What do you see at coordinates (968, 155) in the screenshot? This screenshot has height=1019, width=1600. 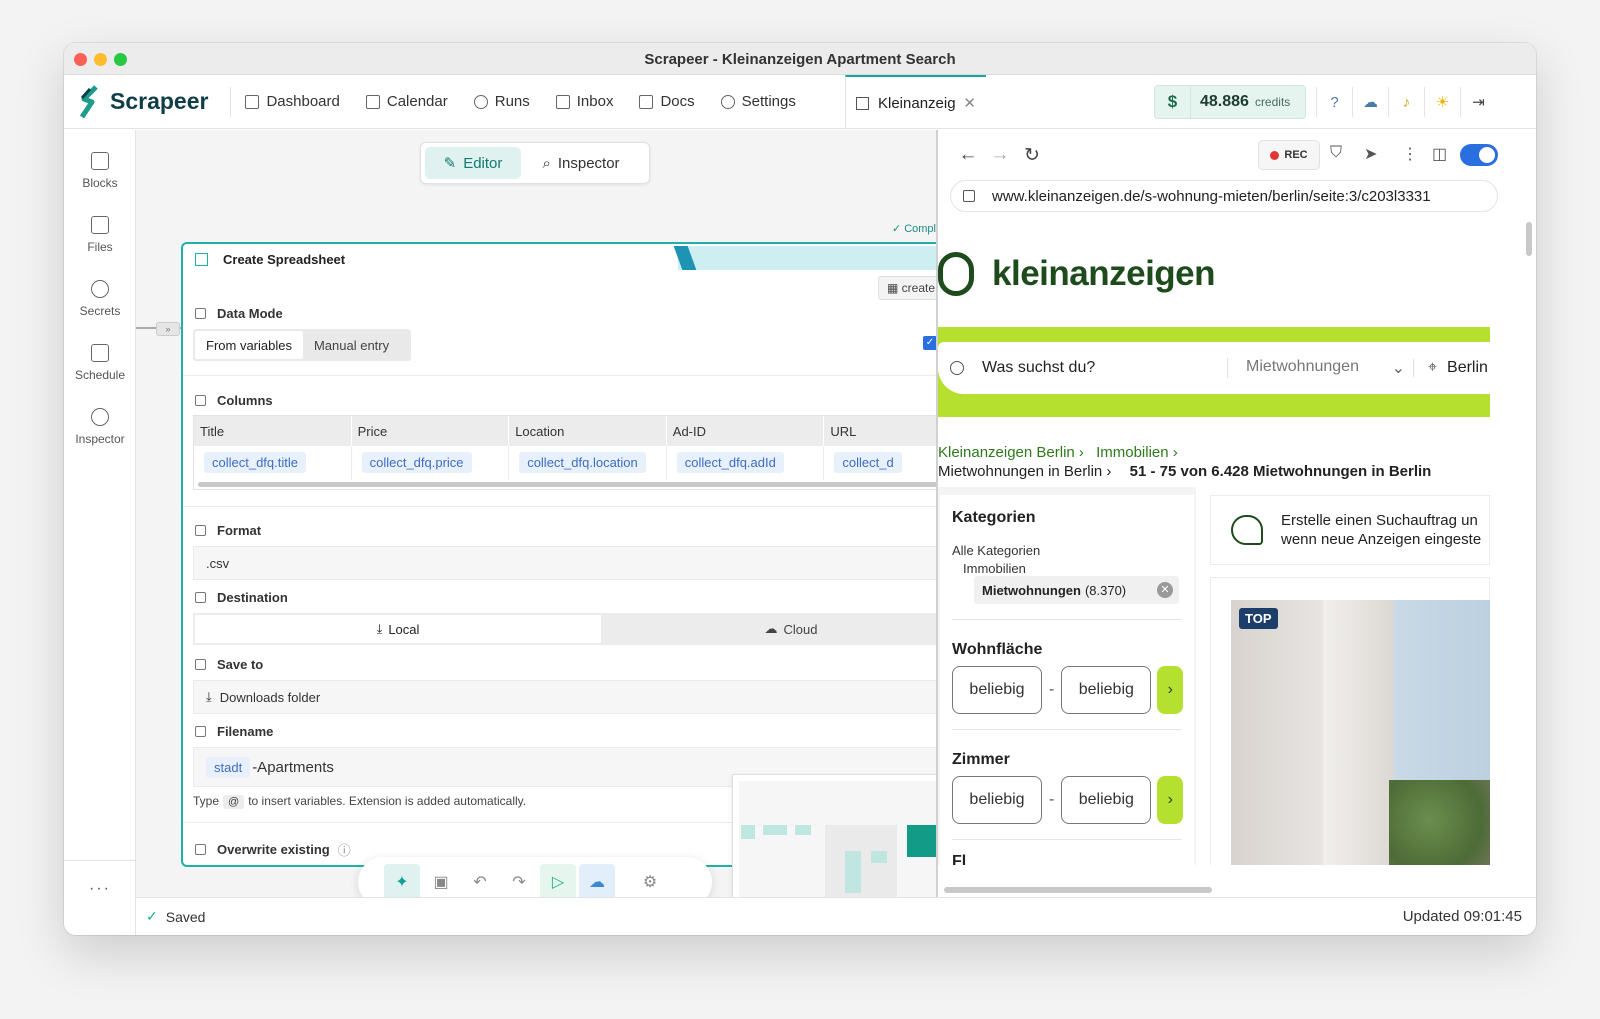 I see `back-icon: ←` at bounding box center [968, 155].